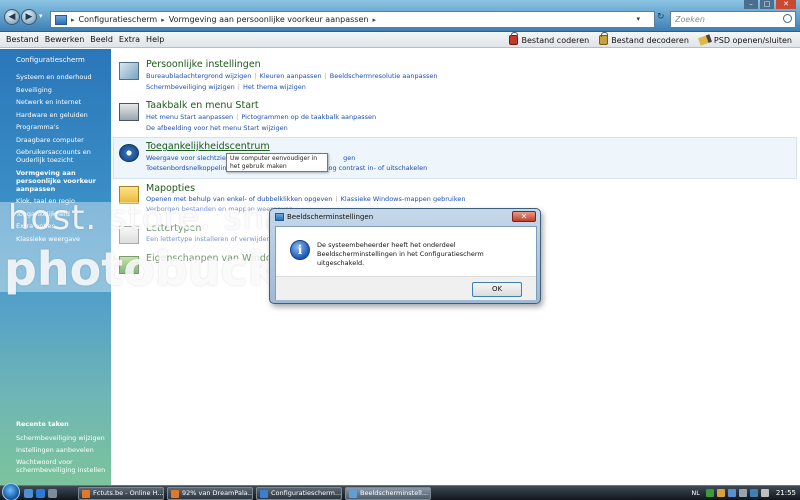 This screenshot has width=800, height=500. Describe the element at coordinates (786, 493) in the screenshot. I see `clock: 21:55` at that location.